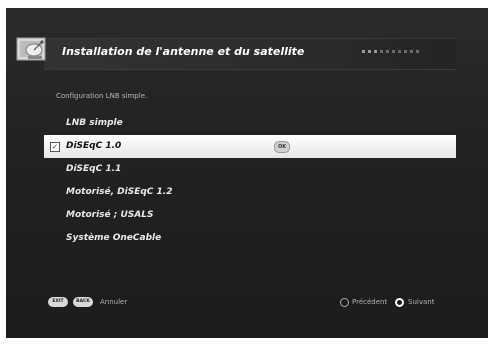 The width and height of the screenshot is (494, 344). Describe the element at coordinates (119, 192) in the screenshot. I see `menu-item-label: Motorisé, DiSEqC 1.2` at that location.